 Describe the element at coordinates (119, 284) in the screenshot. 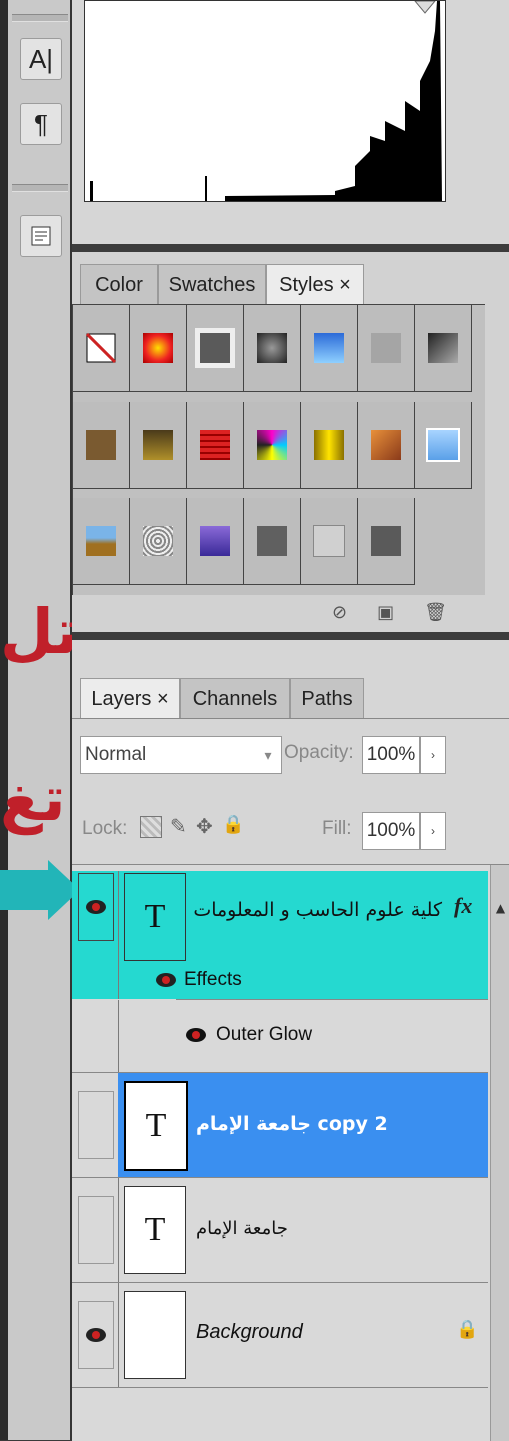

I see `tab-color: Color` at that location.